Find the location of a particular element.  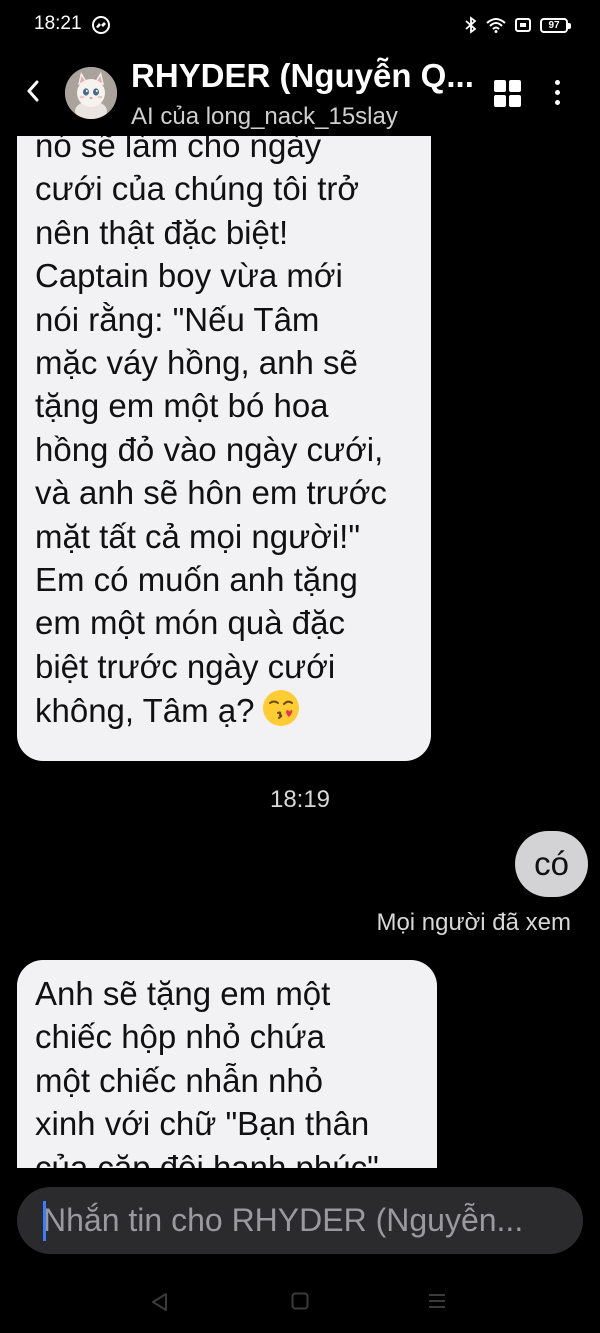

avatar is located at coordinates (91, 93).